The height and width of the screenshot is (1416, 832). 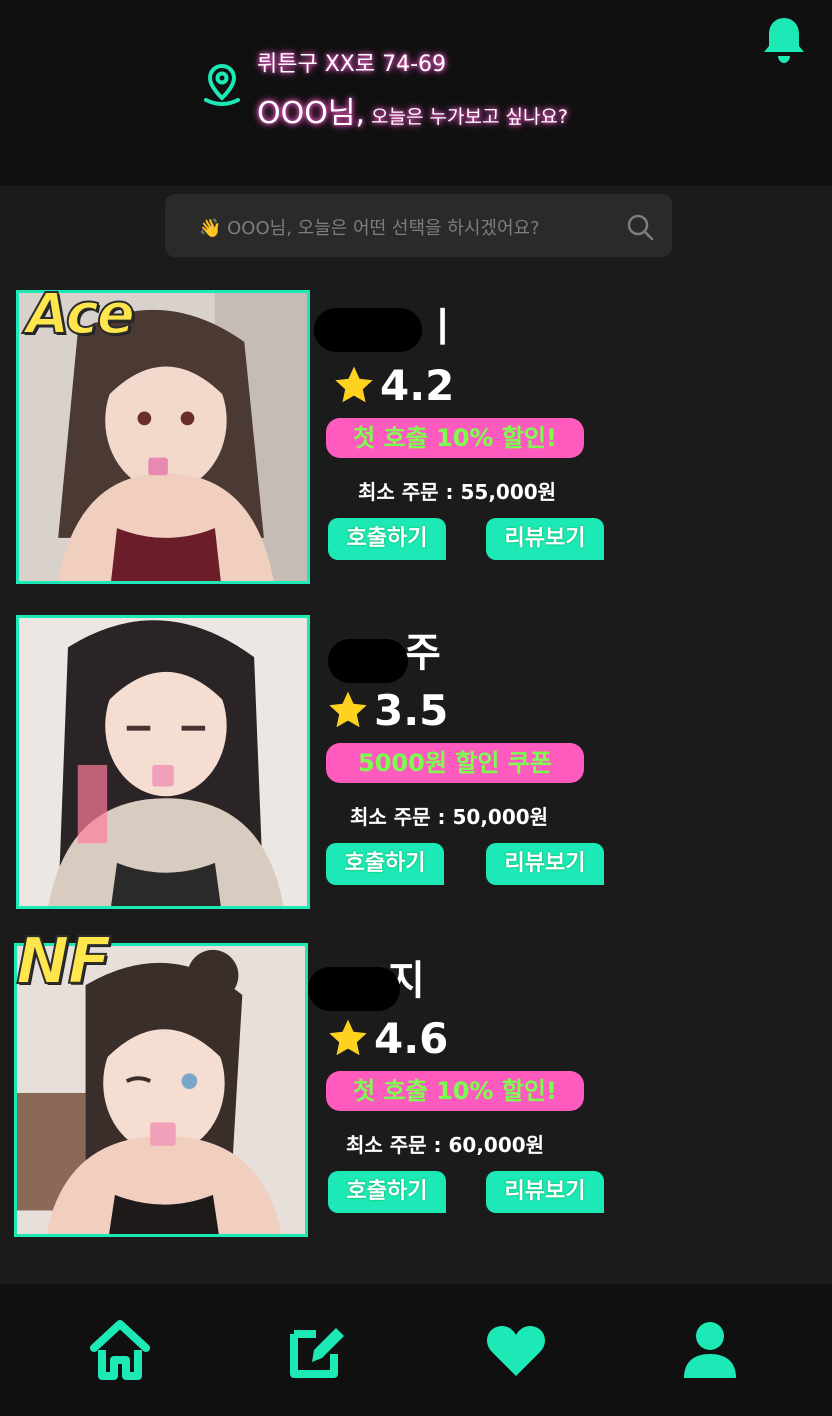 I want to click on rating: 4.6, so click(x=387, y=1038).